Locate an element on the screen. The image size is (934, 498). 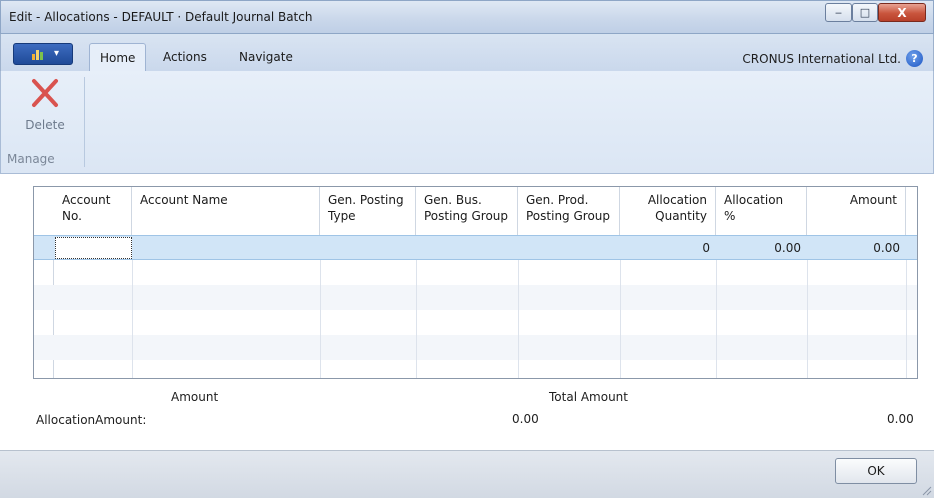
allocation-amount-label: AllocationAmount: is located at coordinates (91, 420).